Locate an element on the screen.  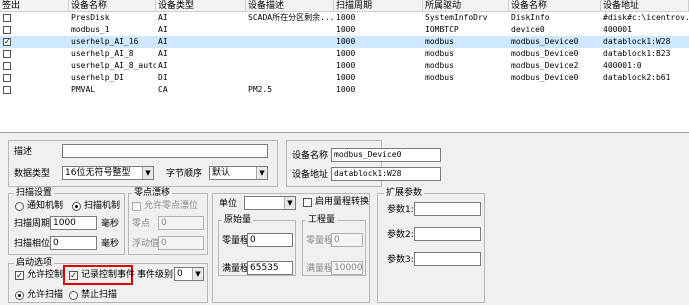
column-header-device-addr: 设备地址 is located at coordinates (645, 5).